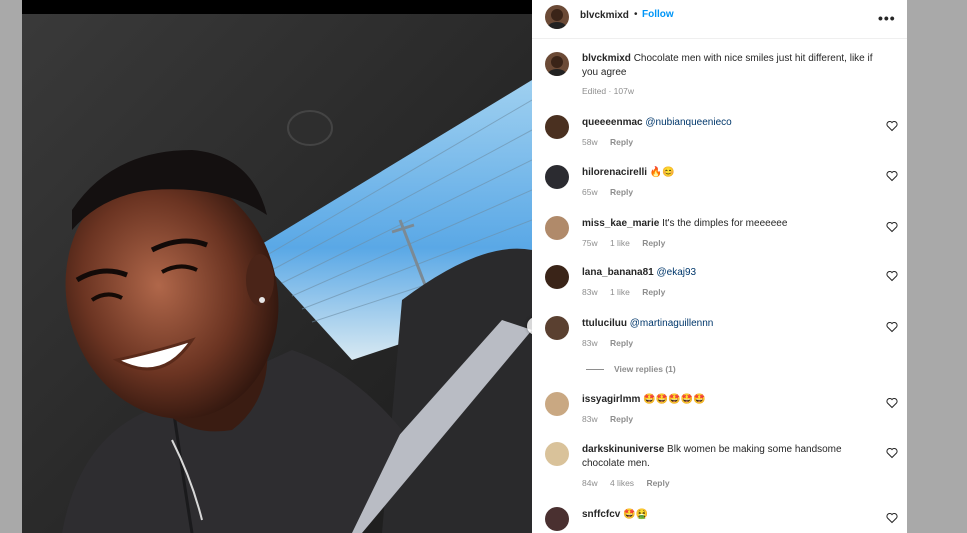 The image size is (967, 533). What do you see at coordinates (729, 324) in the screenshot?
I see `comment-text: ttuluciluu @martinaguillennn` at bounding box center [729, 324].